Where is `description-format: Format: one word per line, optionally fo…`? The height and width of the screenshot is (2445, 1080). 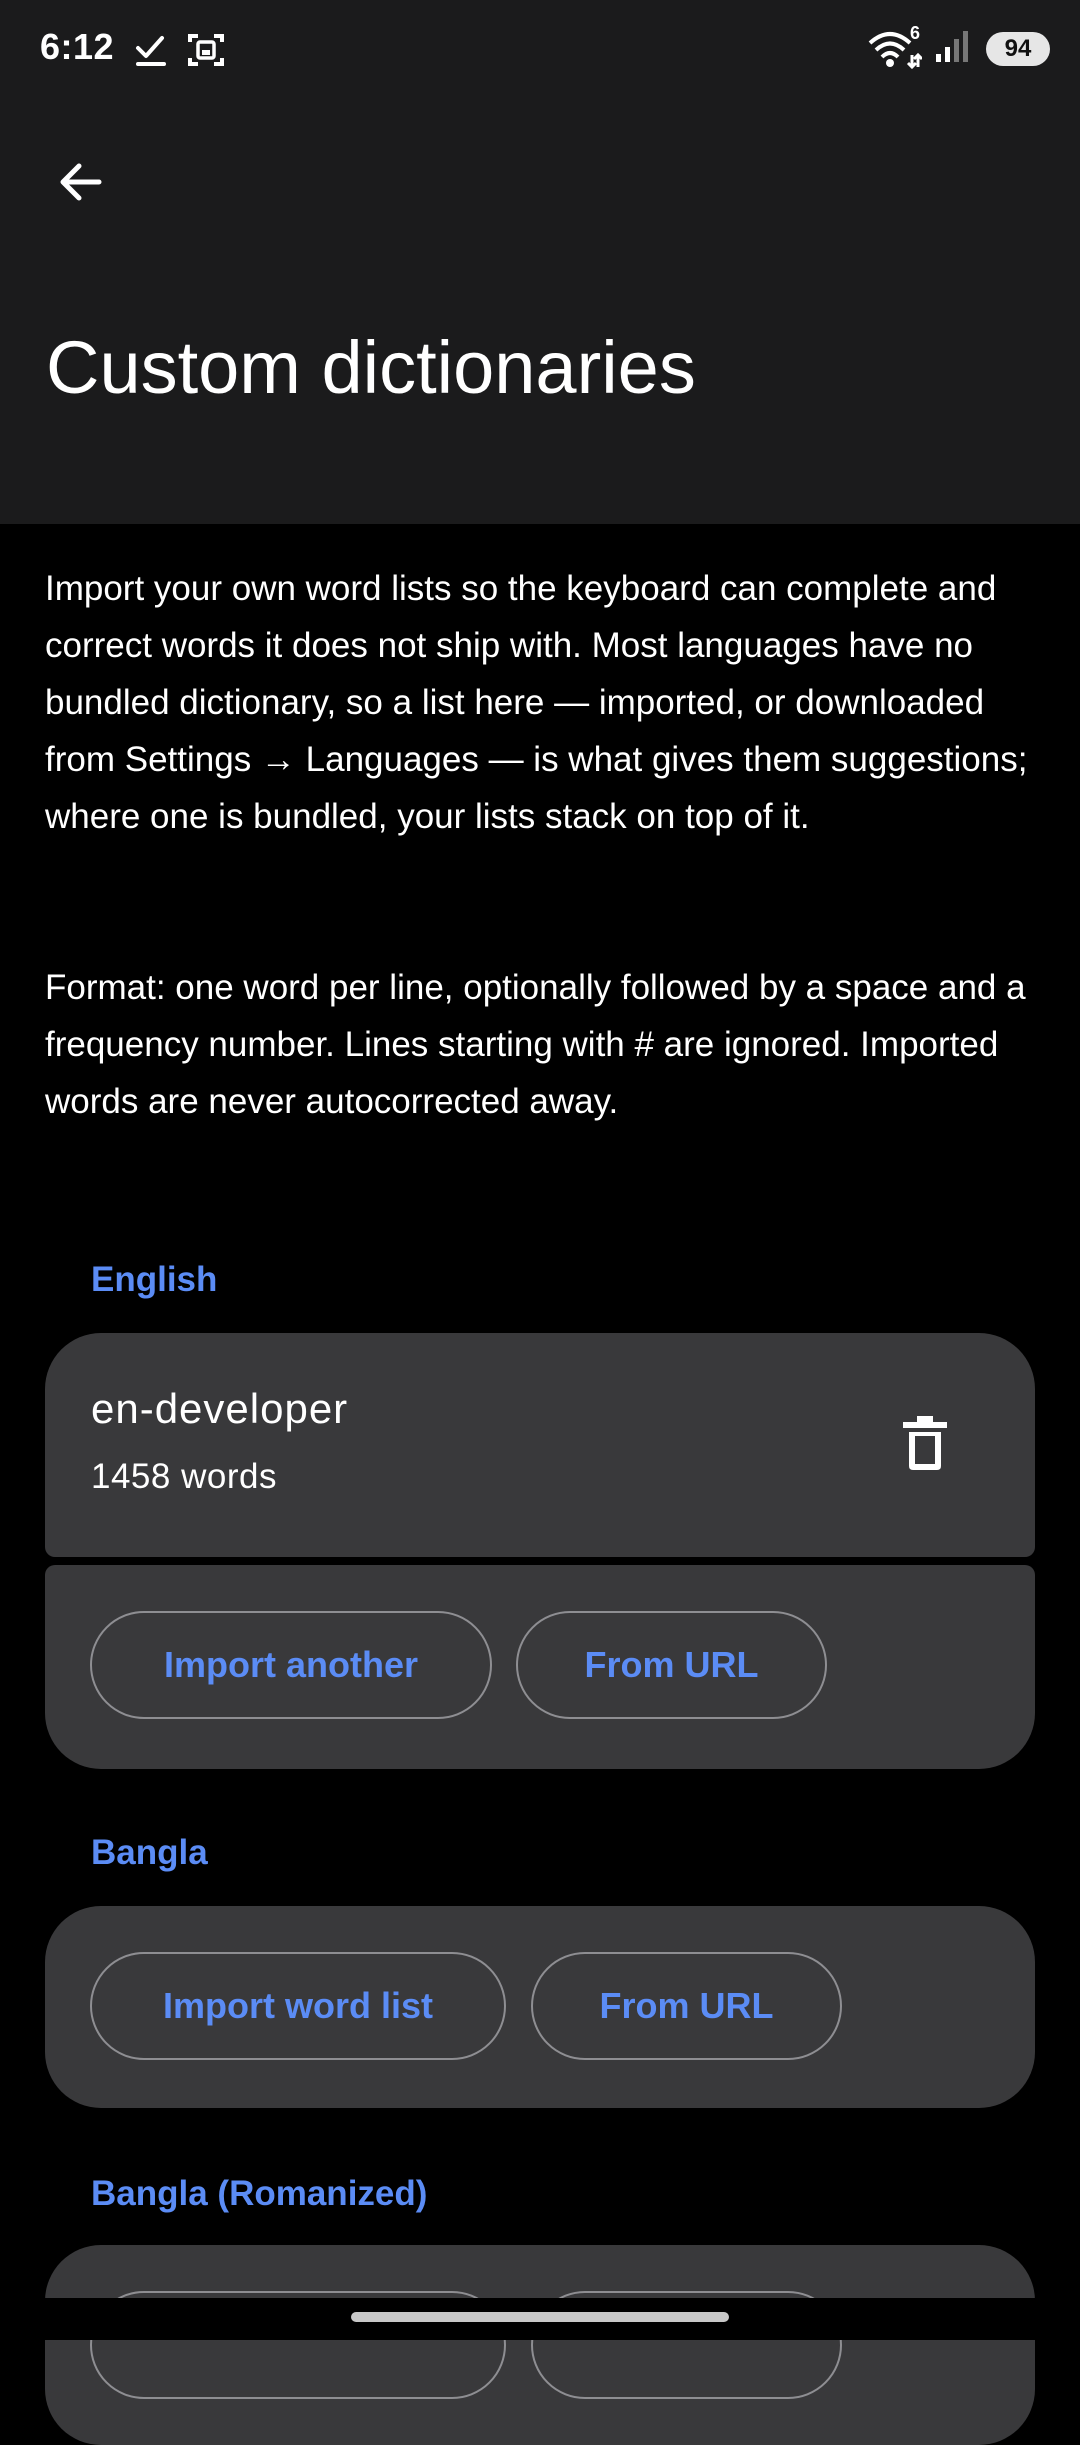 description-format: Format: one word per line, optionally fo… is located at coordinates (535, 1044).